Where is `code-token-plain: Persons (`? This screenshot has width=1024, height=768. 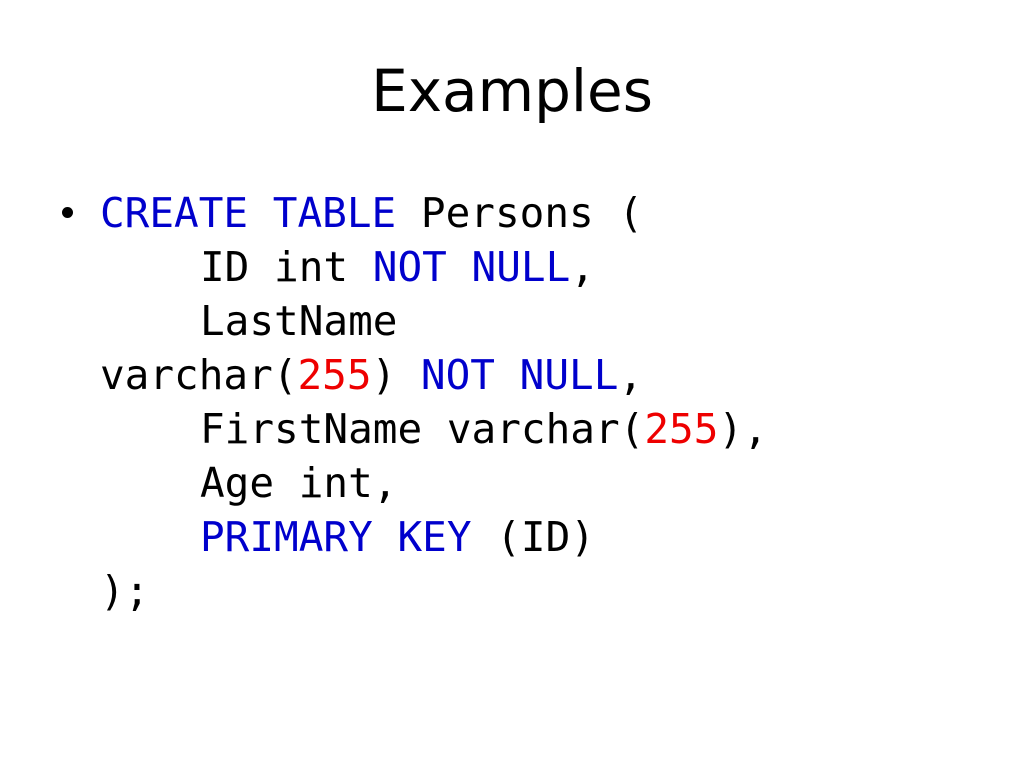
code-token-plain: Persons ( is located at coordinates (520, 213).